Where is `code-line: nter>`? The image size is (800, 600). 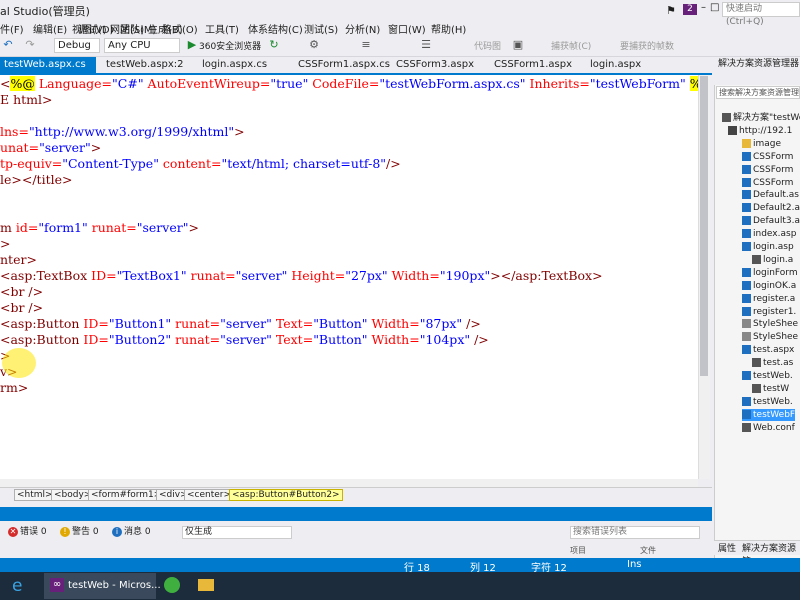 code-line: nter> is located at coordinates (18, 260).